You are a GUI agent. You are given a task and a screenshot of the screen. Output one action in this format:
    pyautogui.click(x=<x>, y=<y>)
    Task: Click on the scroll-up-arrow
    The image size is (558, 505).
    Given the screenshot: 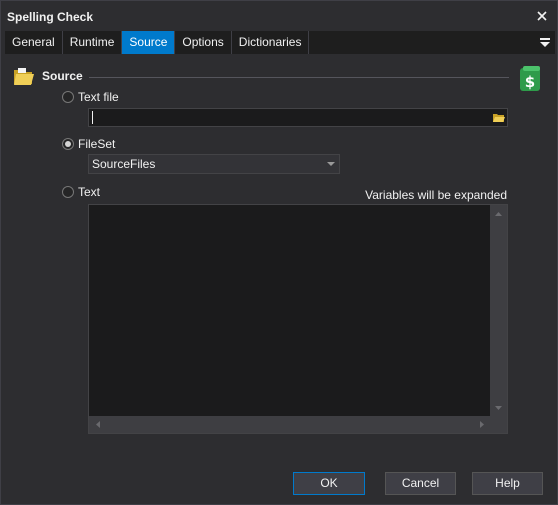 What is the action you would take?
    pyautogui.click(x=498, y=213)
    